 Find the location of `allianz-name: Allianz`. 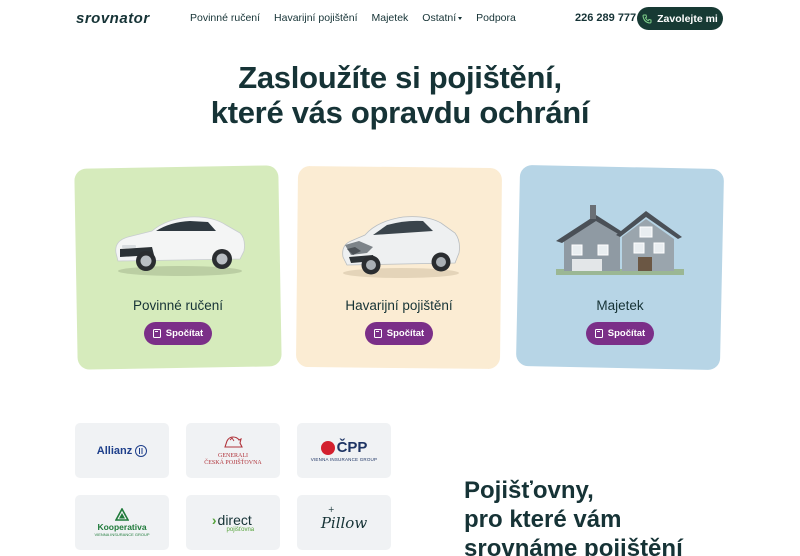

allianz-name: Allianz is located at coordinates (114, 450).